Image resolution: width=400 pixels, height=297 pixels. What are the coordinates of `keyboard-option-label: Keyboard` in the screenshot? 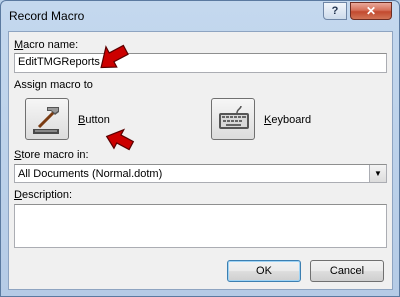 It's located at (287, 120).